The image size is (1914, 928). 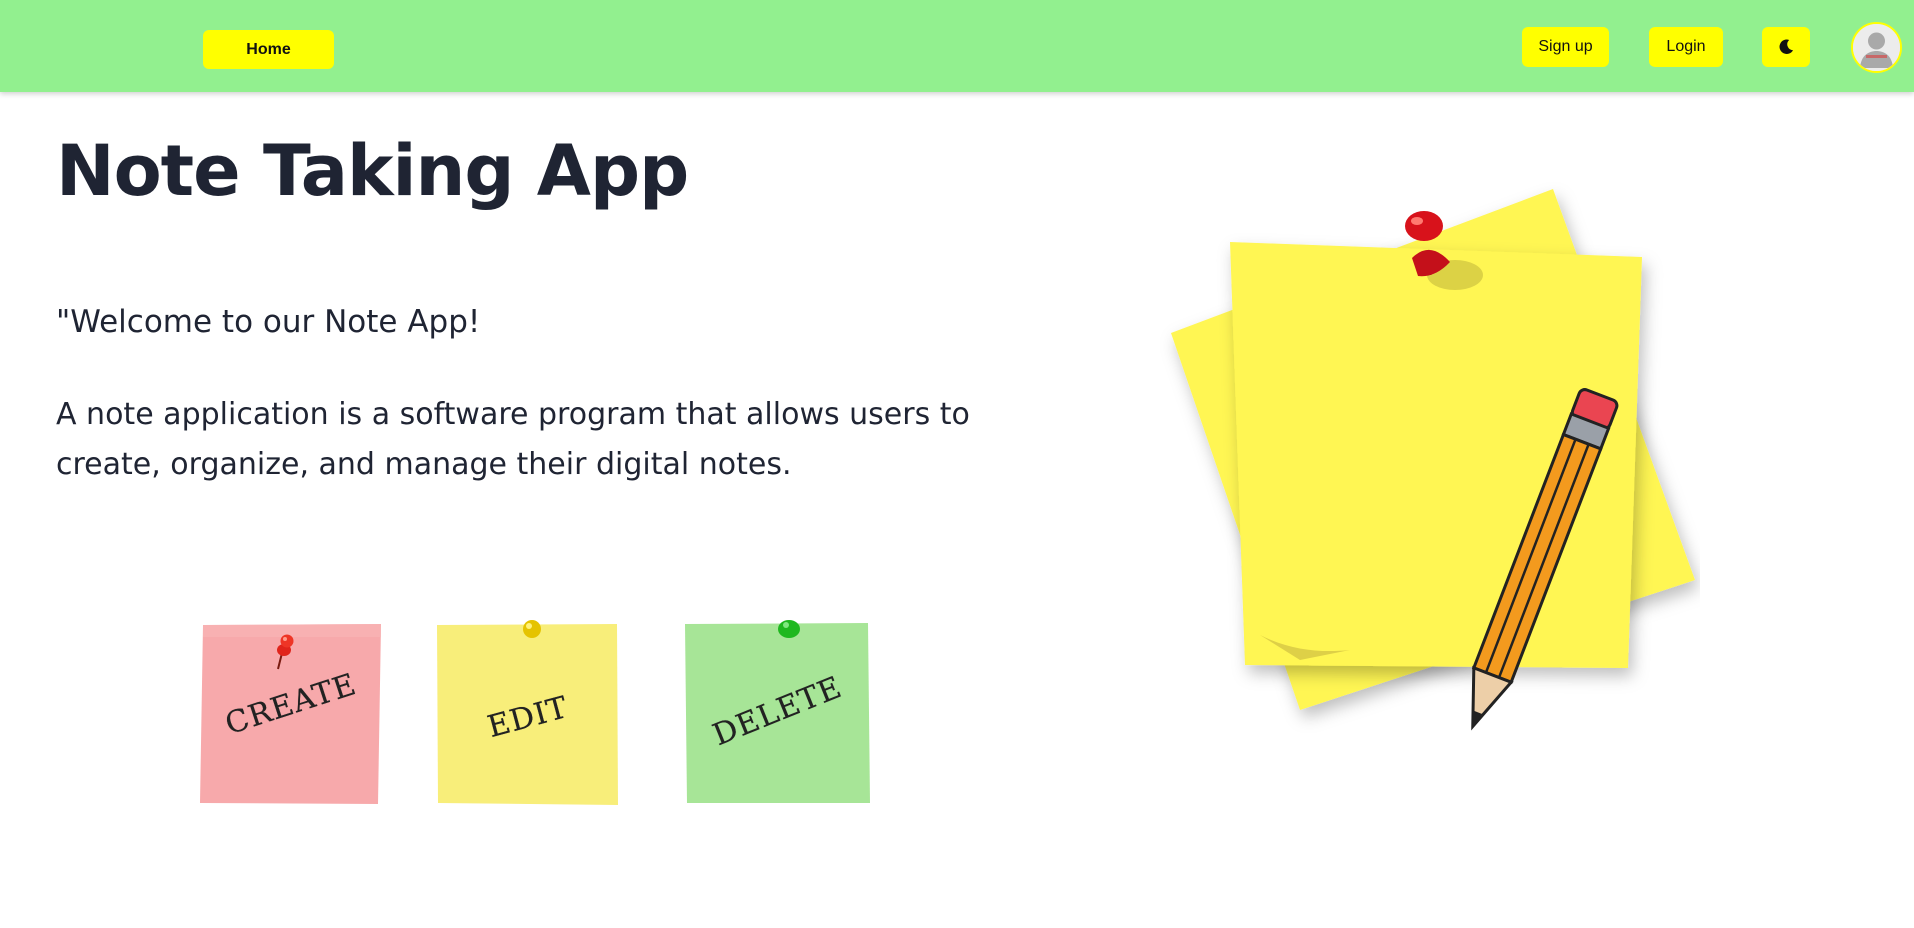 What do you see at coordinates (268, 49) in the screenshot?
I see `home-button: Home` at bounding box center [268, 49].